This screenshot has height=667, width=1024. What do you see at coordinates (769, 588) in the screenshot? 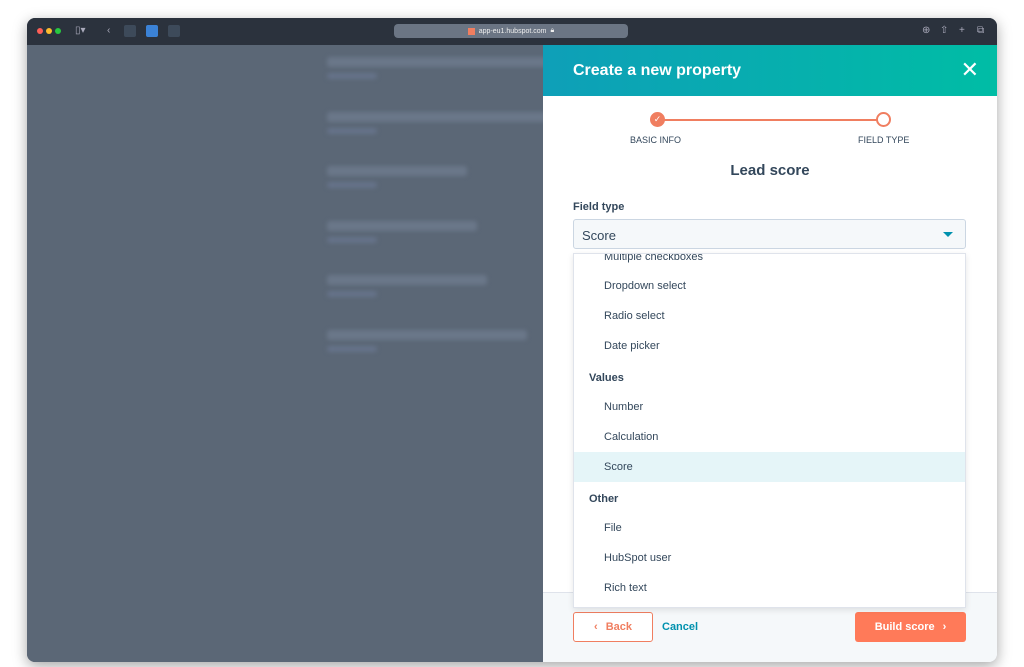
I see `option-rich-text: Rich text` at bounding box center [769, 588].